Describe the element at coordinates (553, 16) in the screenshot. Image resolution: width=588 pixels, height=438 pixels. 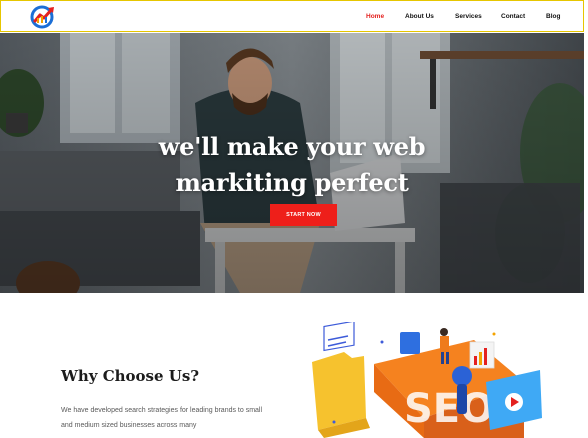
I see `nav-blog: Blog` at that location.